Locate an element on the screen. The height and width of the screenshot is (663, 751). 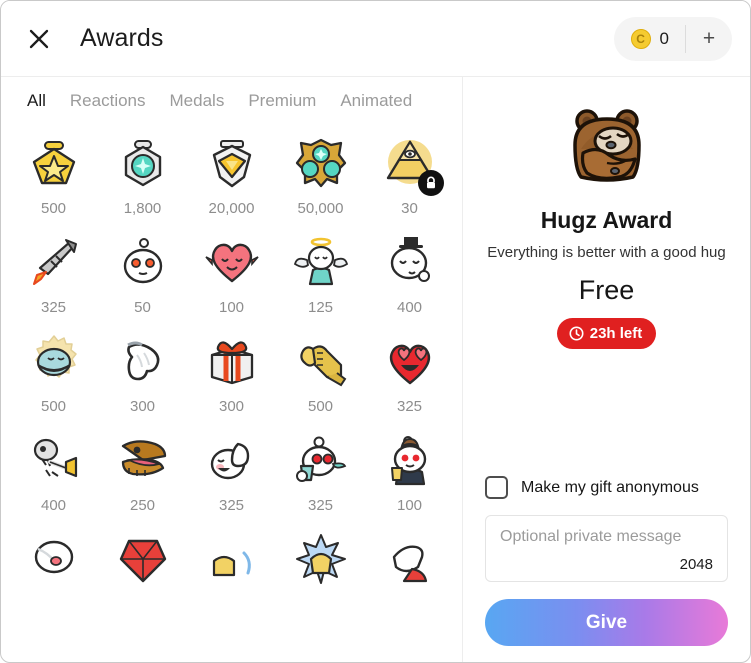
award-item-seal-of-approval: 500 is located at coordinates (53, 372).